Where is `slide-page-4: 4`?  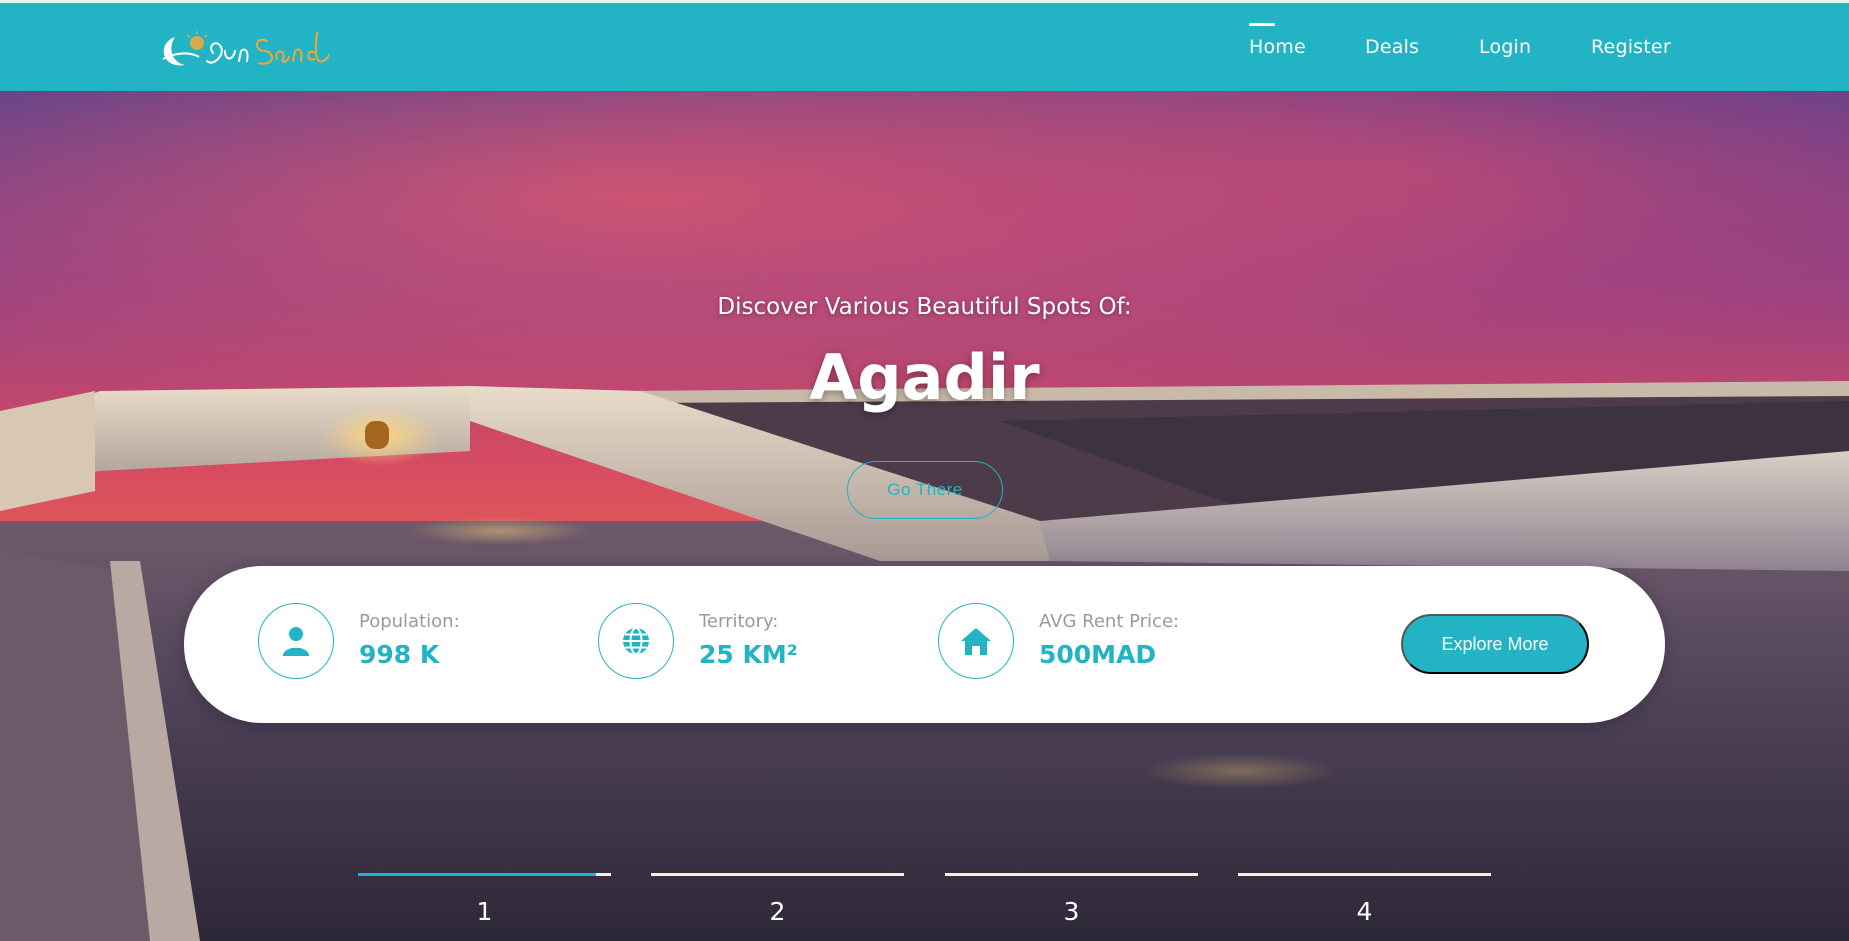
slide-page-4: 4 is located at coordinates (1364, 903).